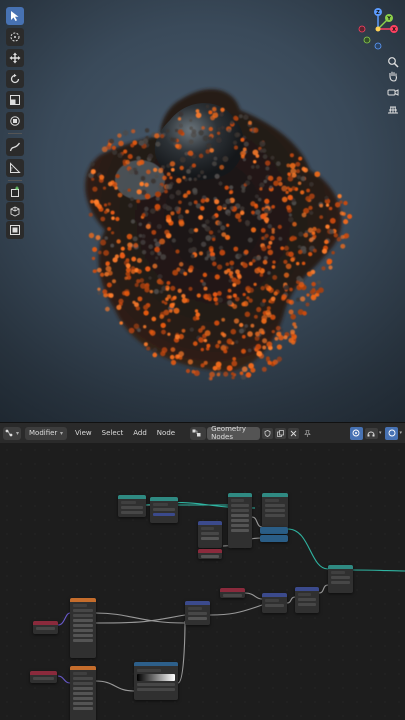 This screenshot has width=405, height=720. What do you see at coordinates (156, 677) in the screenshot?
I see `color-ramp-gradient` at bounding box center [156, 677].